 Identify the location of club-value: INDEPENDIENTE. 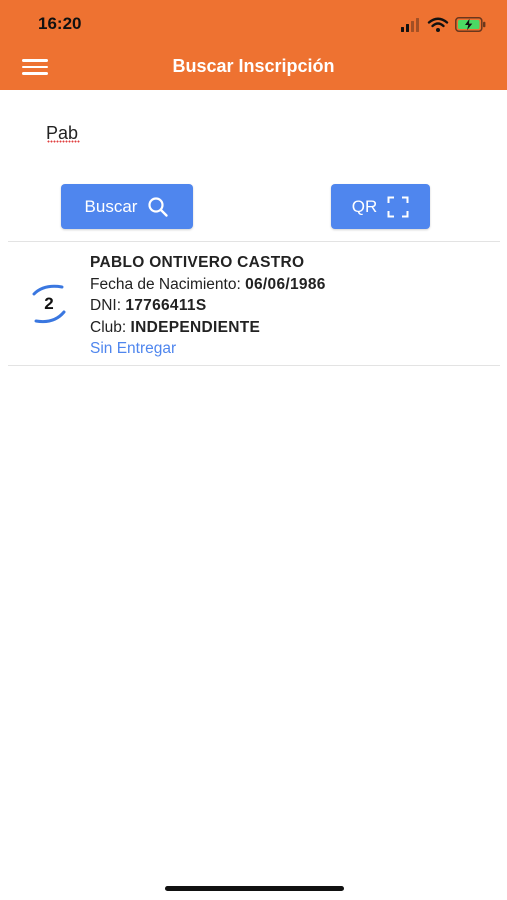
(195, 327).